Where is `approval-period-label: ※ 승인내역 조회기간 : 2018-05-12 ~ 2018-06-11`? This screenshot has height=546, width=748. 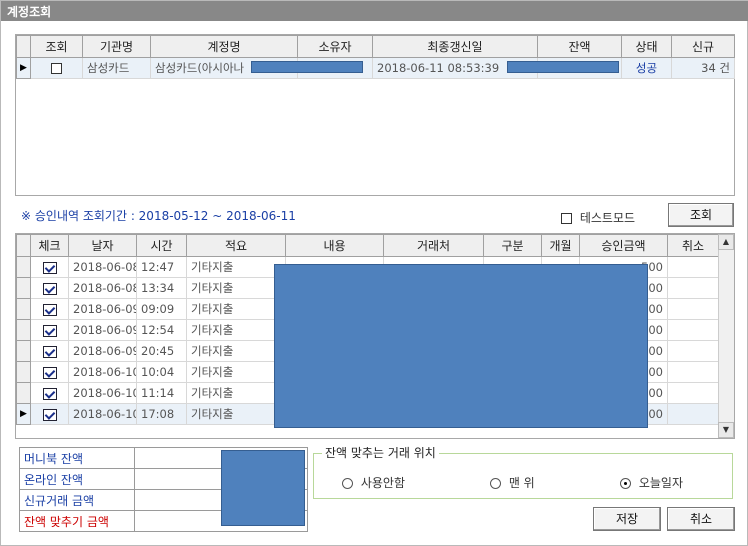 approval-period-label: ※ 승인내역 조회기간 : 2018-05-12 ~ 2018-06-11 is located at coordinates (158, 216).